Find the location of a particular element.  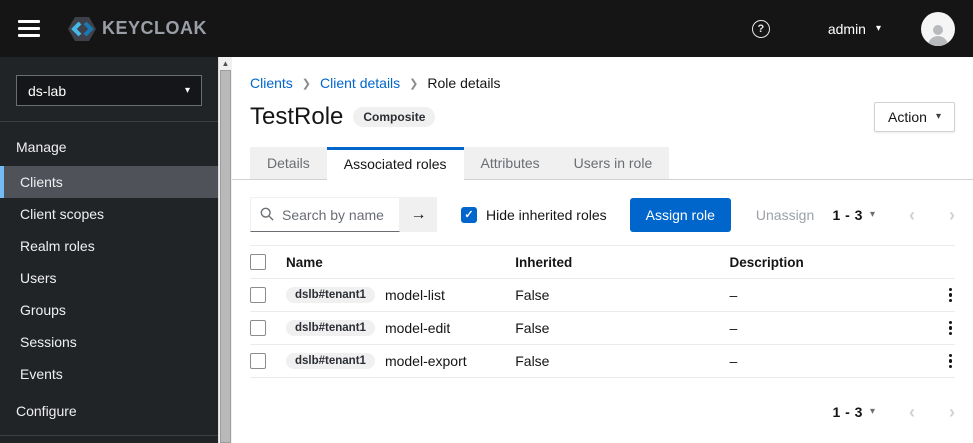

sidebar-item-label: Sessions is located at coordinates (48, 342).